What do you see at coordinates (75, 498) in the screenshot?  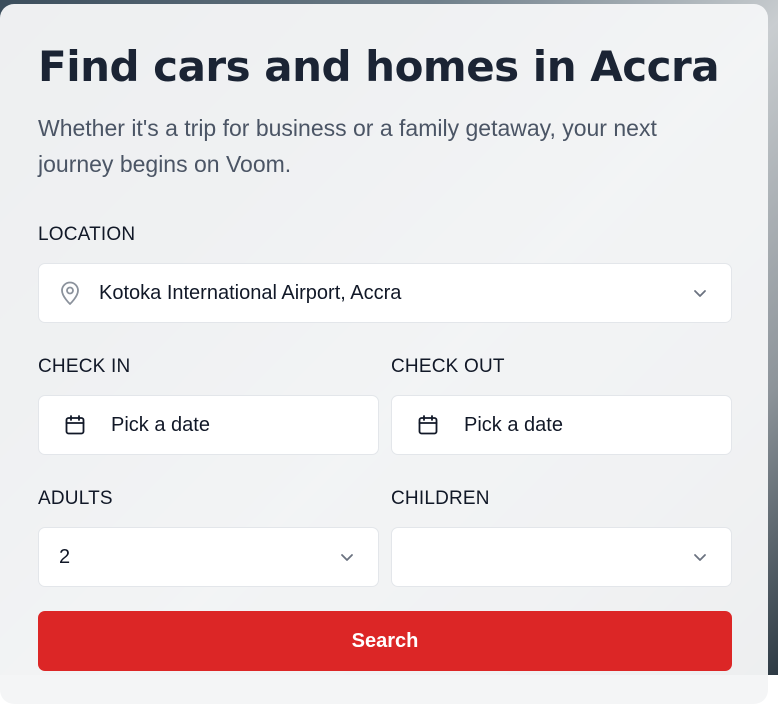 I see `adults-label: ADULTS` at bounding box center [75, 498].